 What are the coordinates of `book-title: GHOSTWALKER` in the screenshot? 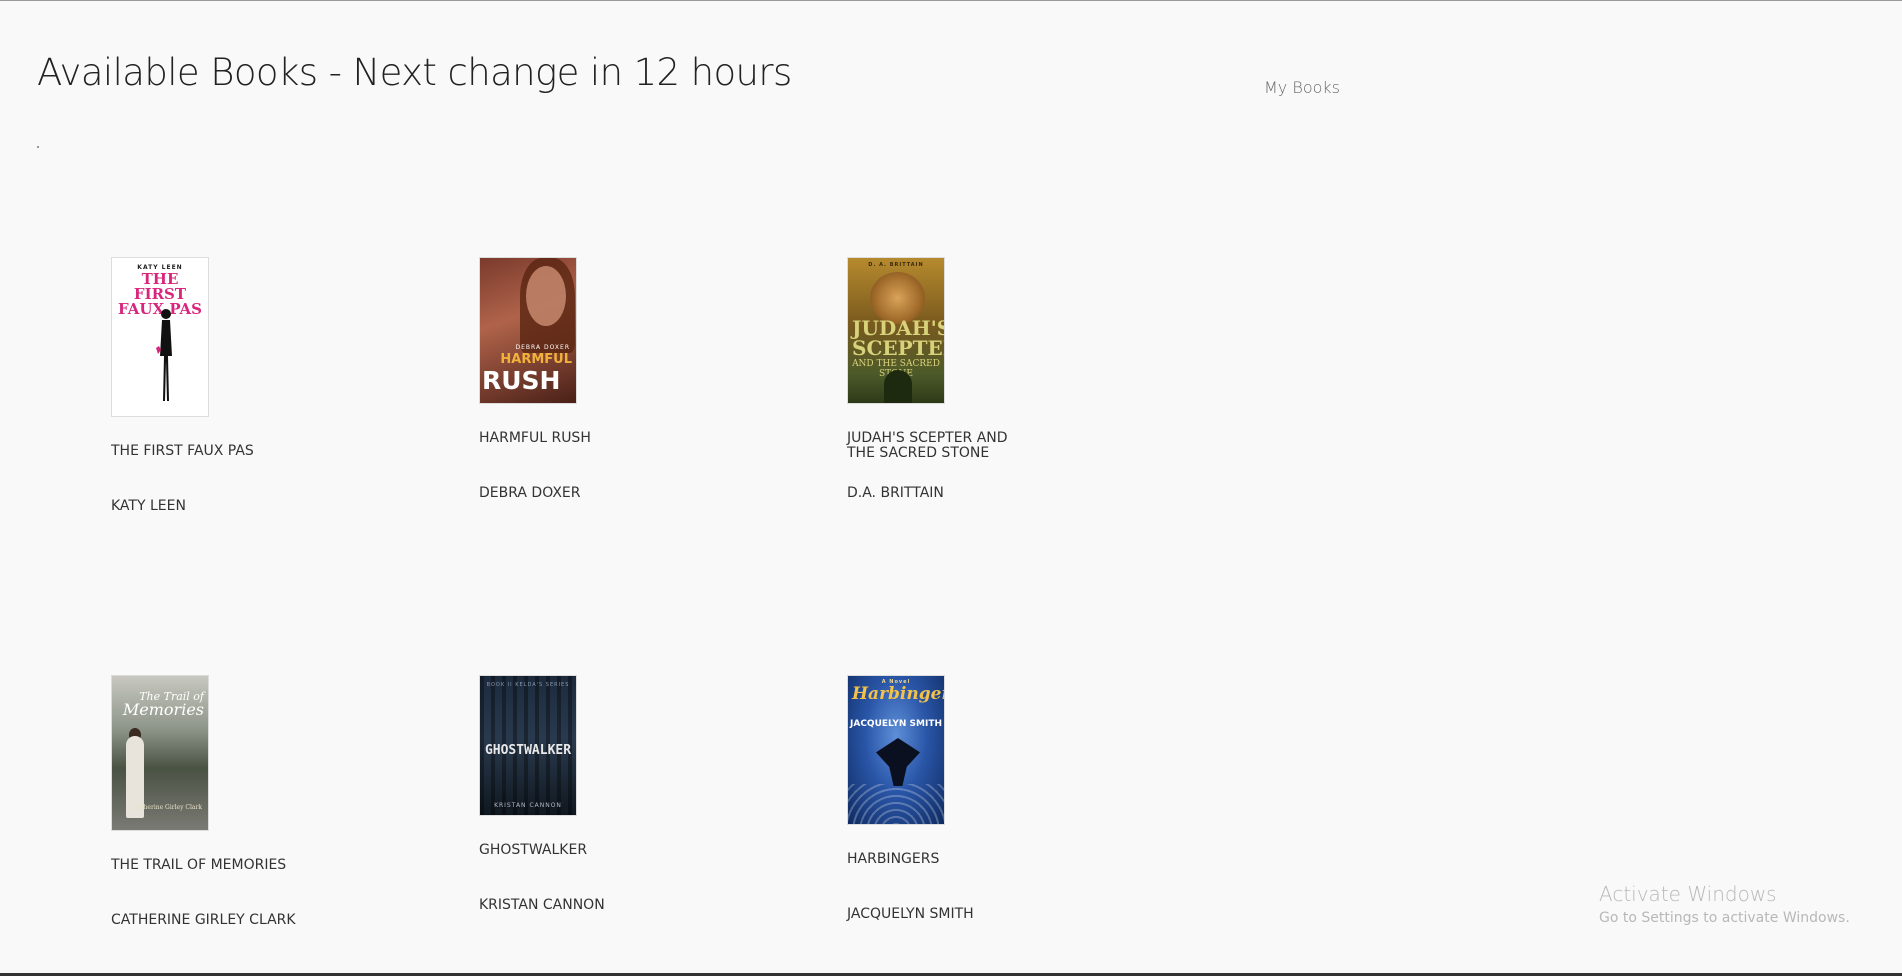 It's located at (574, 850).